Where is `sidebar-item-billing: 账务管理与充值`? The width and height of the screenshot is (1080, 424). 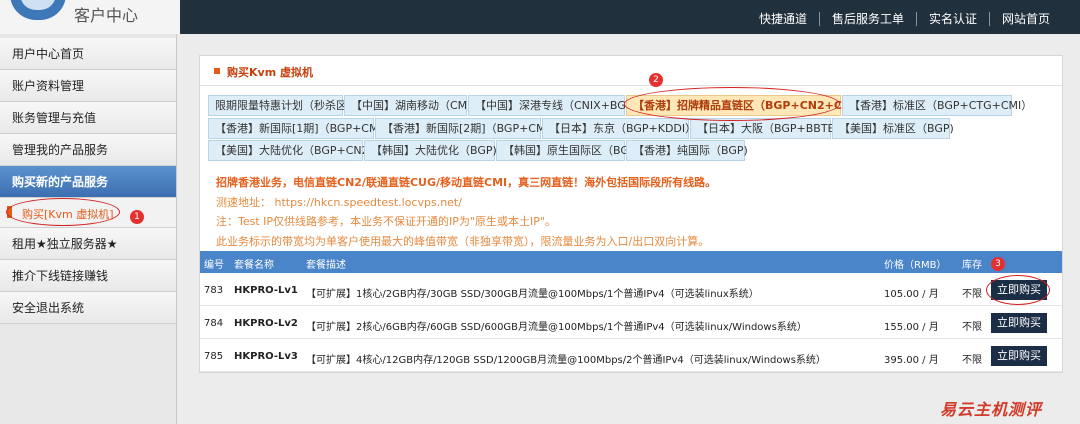
sidebar-item-billing: 账务管理与充值 is located at coordinates (88, 118).